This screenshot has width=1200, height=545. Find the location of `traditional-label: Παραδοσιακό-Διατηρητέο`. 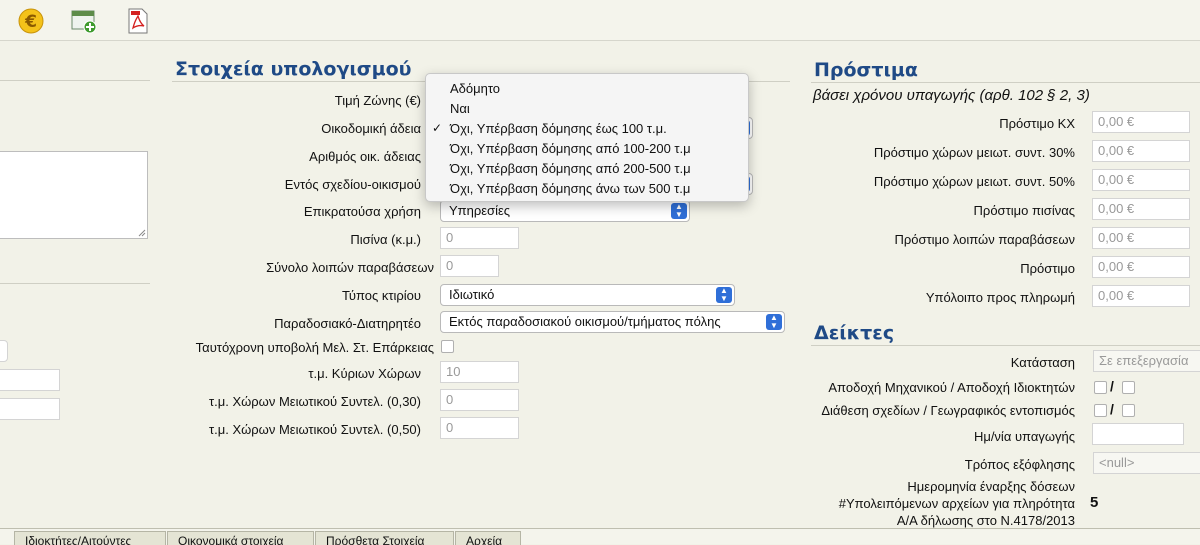

traditional-label: Παραδοσιακό-Διατηρητέο is located at coordinates (347, 323).